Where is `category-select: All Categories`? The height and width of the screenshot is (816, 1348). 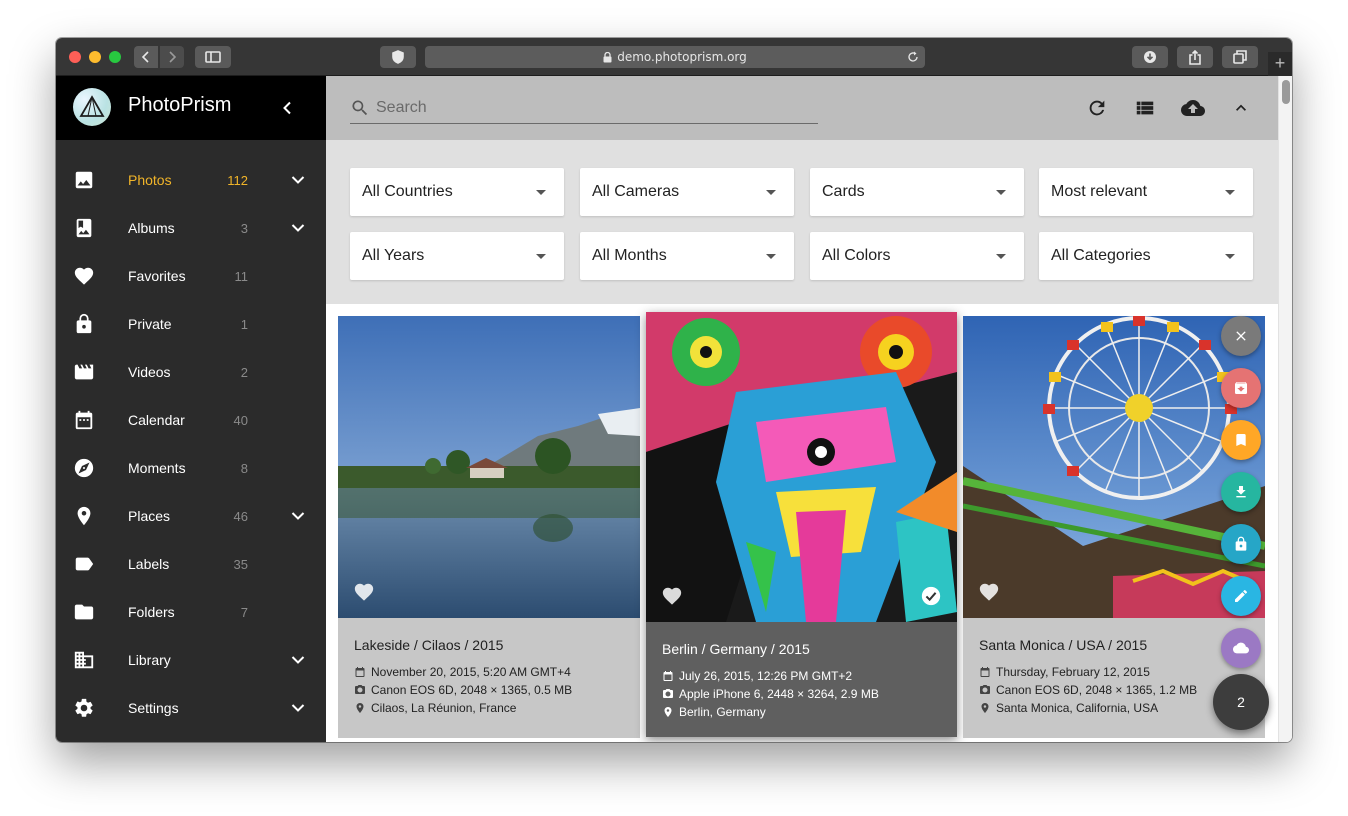
category-select: All Categories is located at coordinates (1146, 256).